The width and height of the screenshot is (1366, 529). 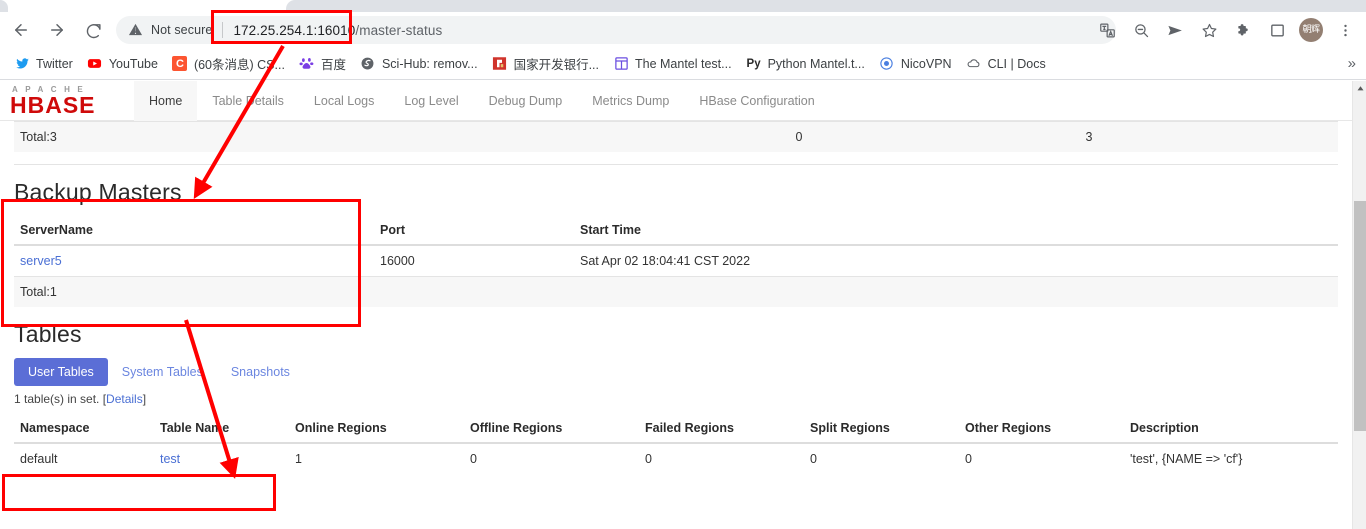 I want to click on bookmarks-overflow-button: », so click(x=1352, y=63).